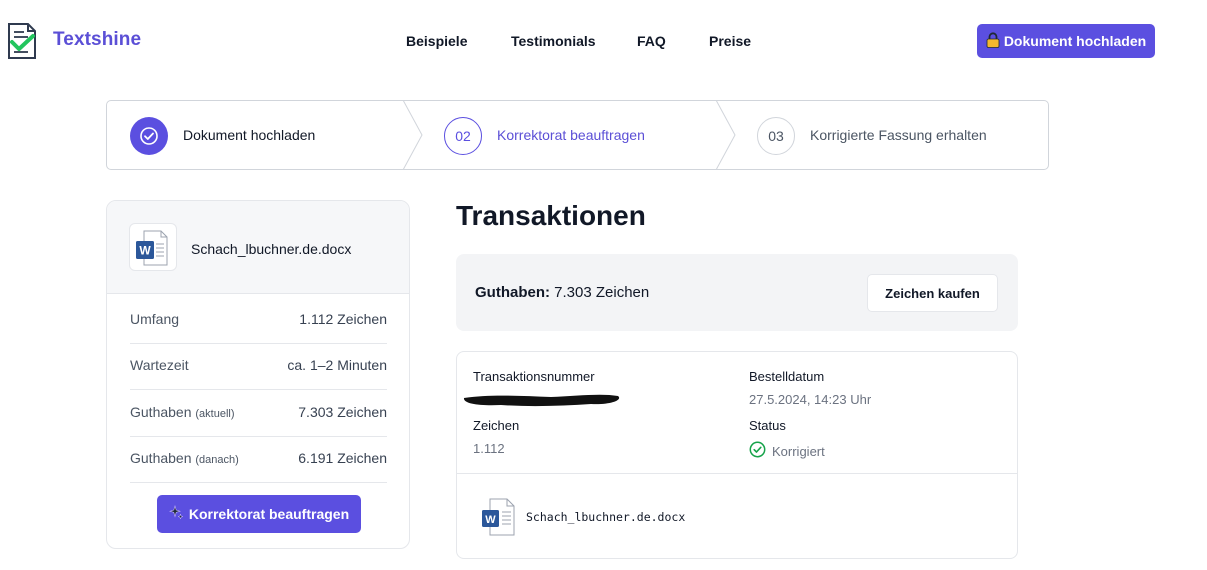  Describe the element at coordinates (571, 135) in the screenshot. I see `step-2-label: Korrektorat beauftragen` at that location.